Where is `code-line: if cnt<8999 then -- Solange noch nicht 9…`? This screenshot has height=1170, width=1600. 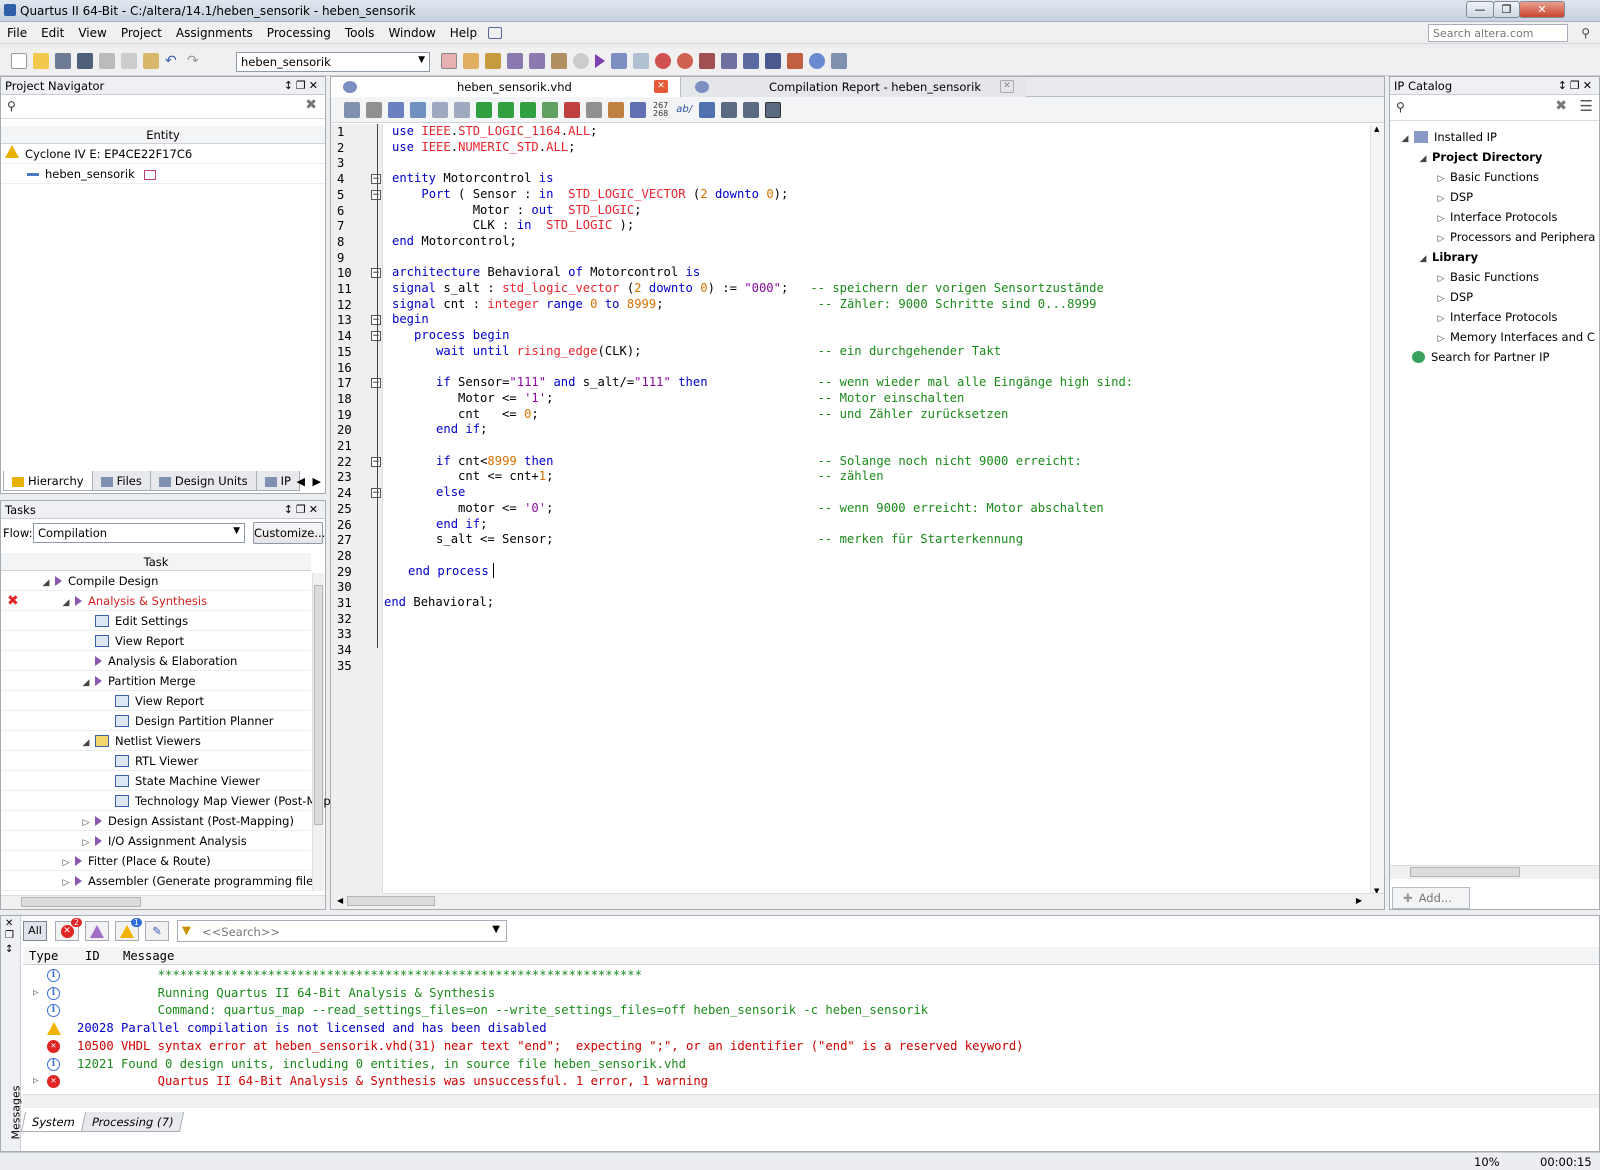
code-line: if cnt<8999 then -- Solange noch nicht 9… is located at coordinates (737, 461).